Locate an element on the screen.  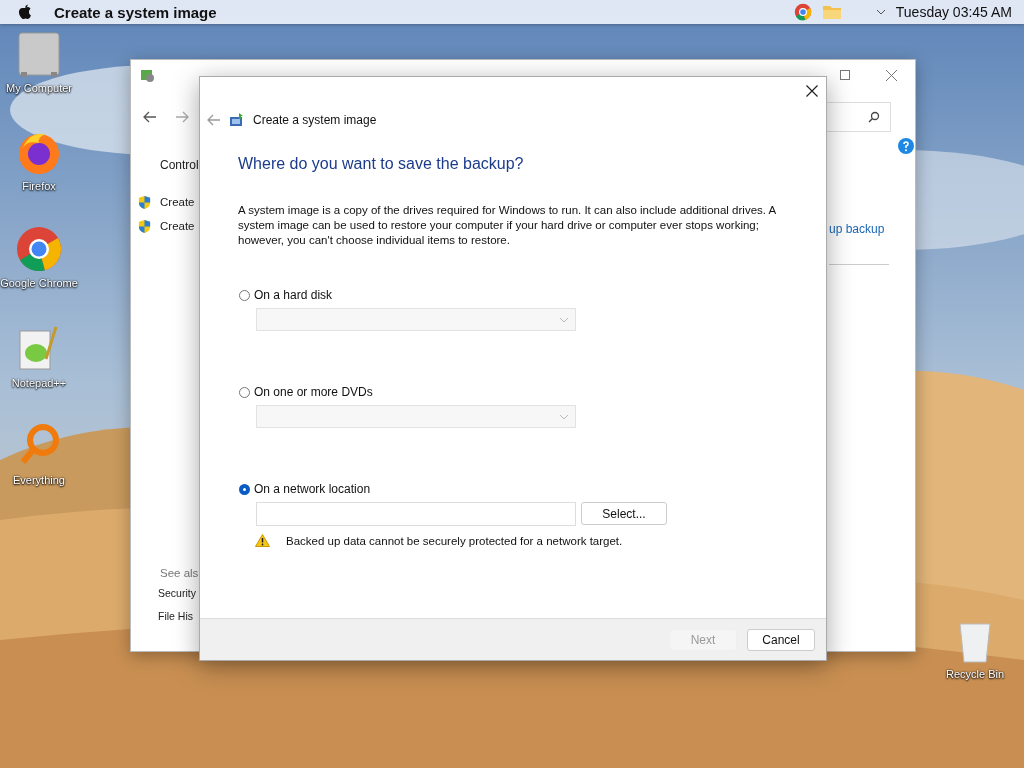
apple-icon is located at coordinates (25, 12).